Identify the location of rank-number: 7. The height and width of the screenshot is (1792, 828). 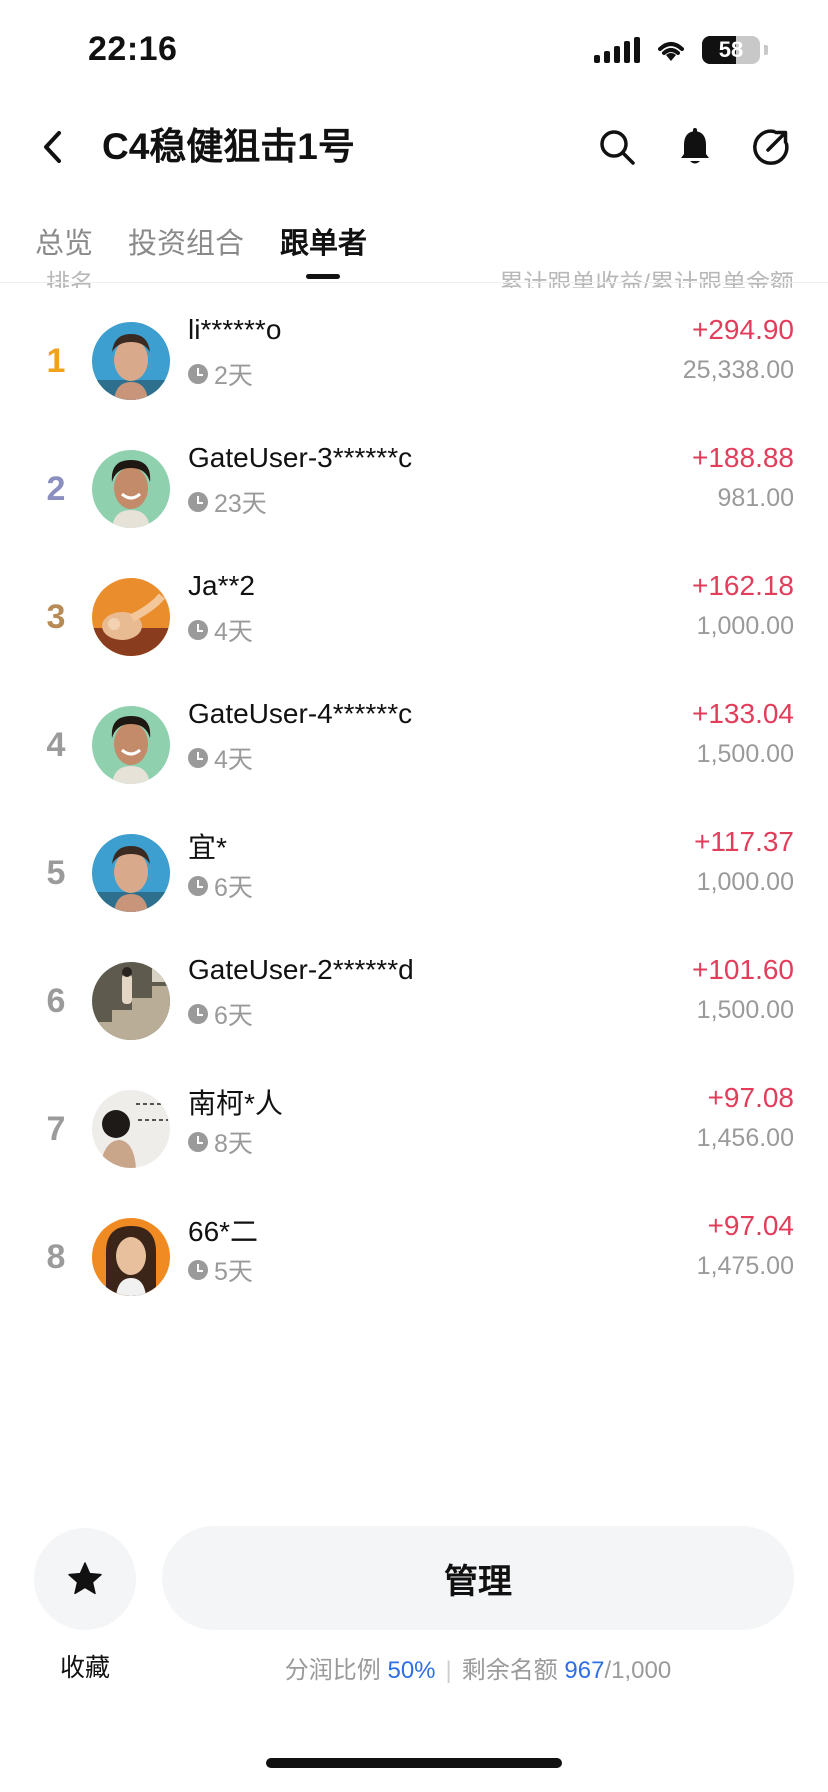
(56, 1129).